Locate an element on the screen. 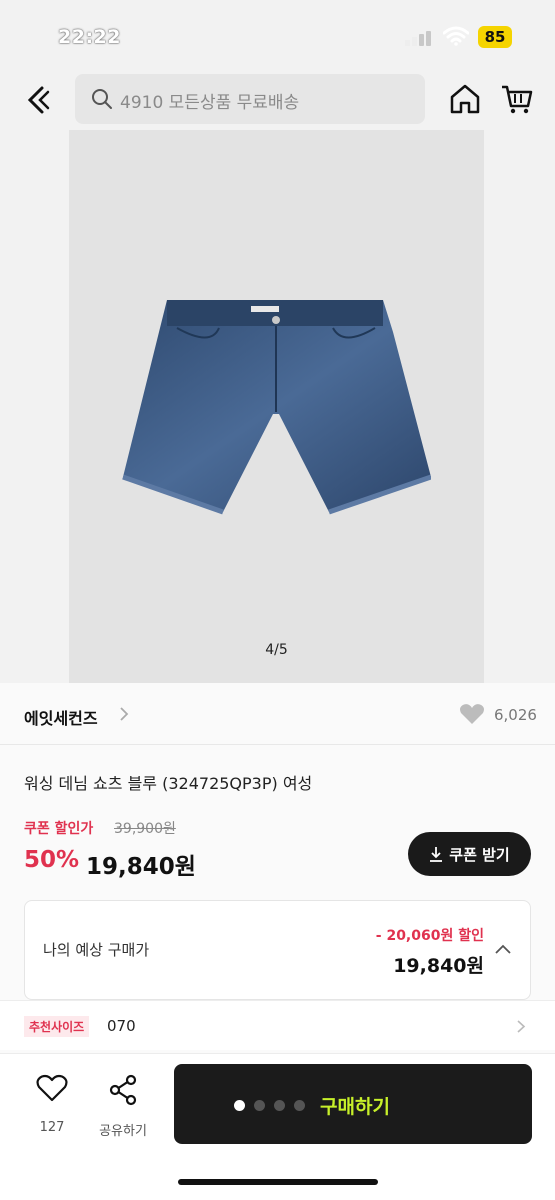 The width and height of the screenshot is (555, 1200). back-icon is located at coordinates (40, 100).